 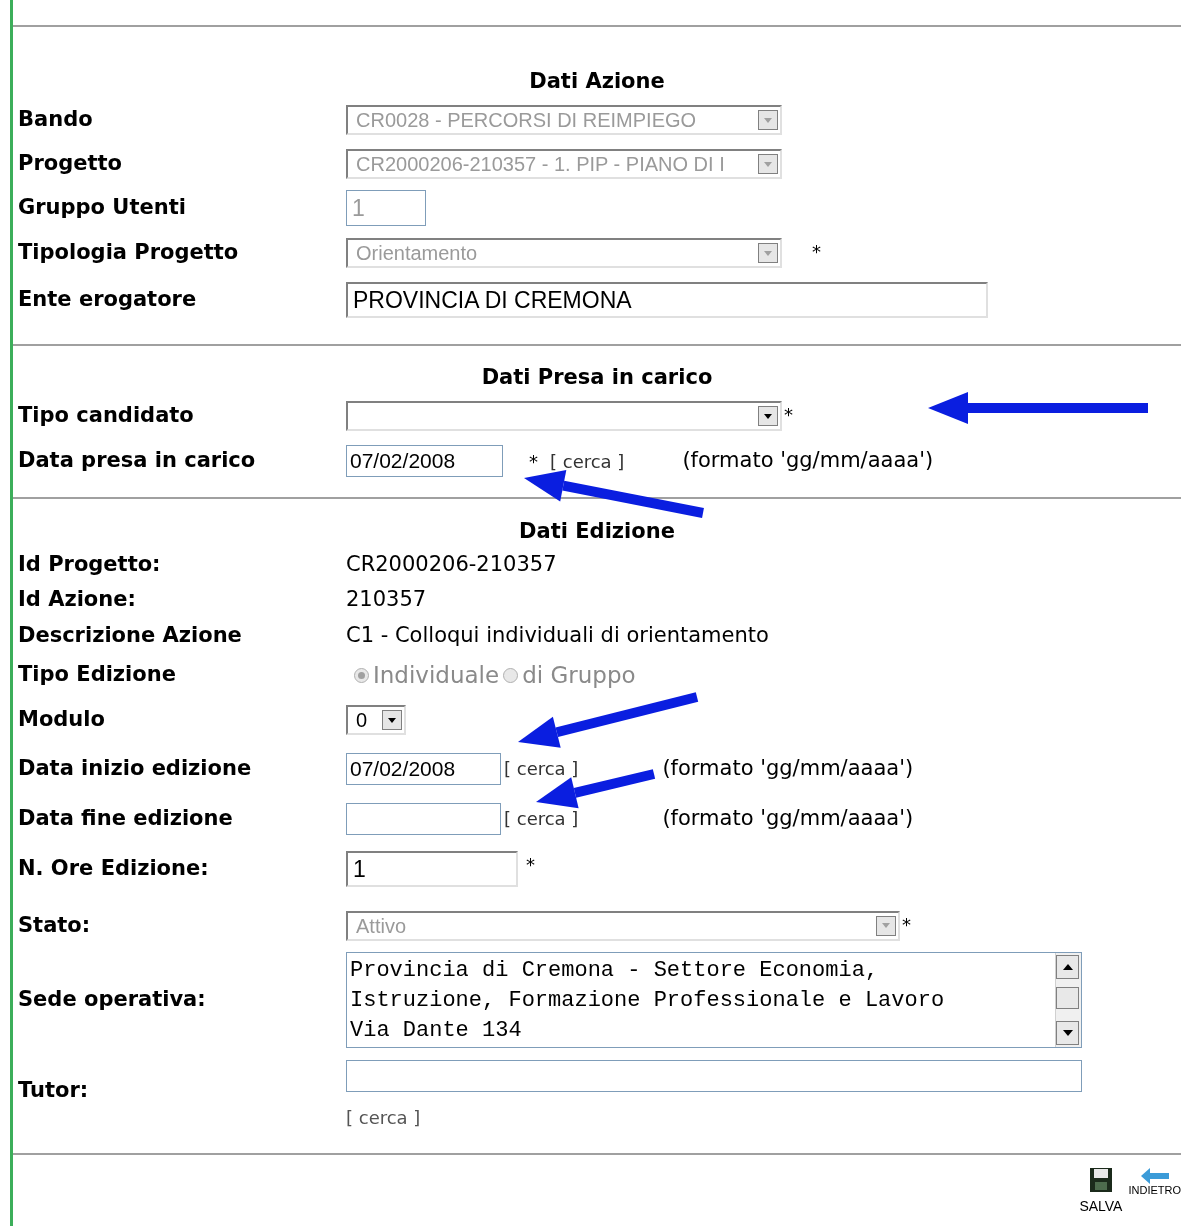 What do you see at coordinates (102, 208) in the screenshot?
I see `field-label: Gruppo Utenti` at bounding box center [102, 208].